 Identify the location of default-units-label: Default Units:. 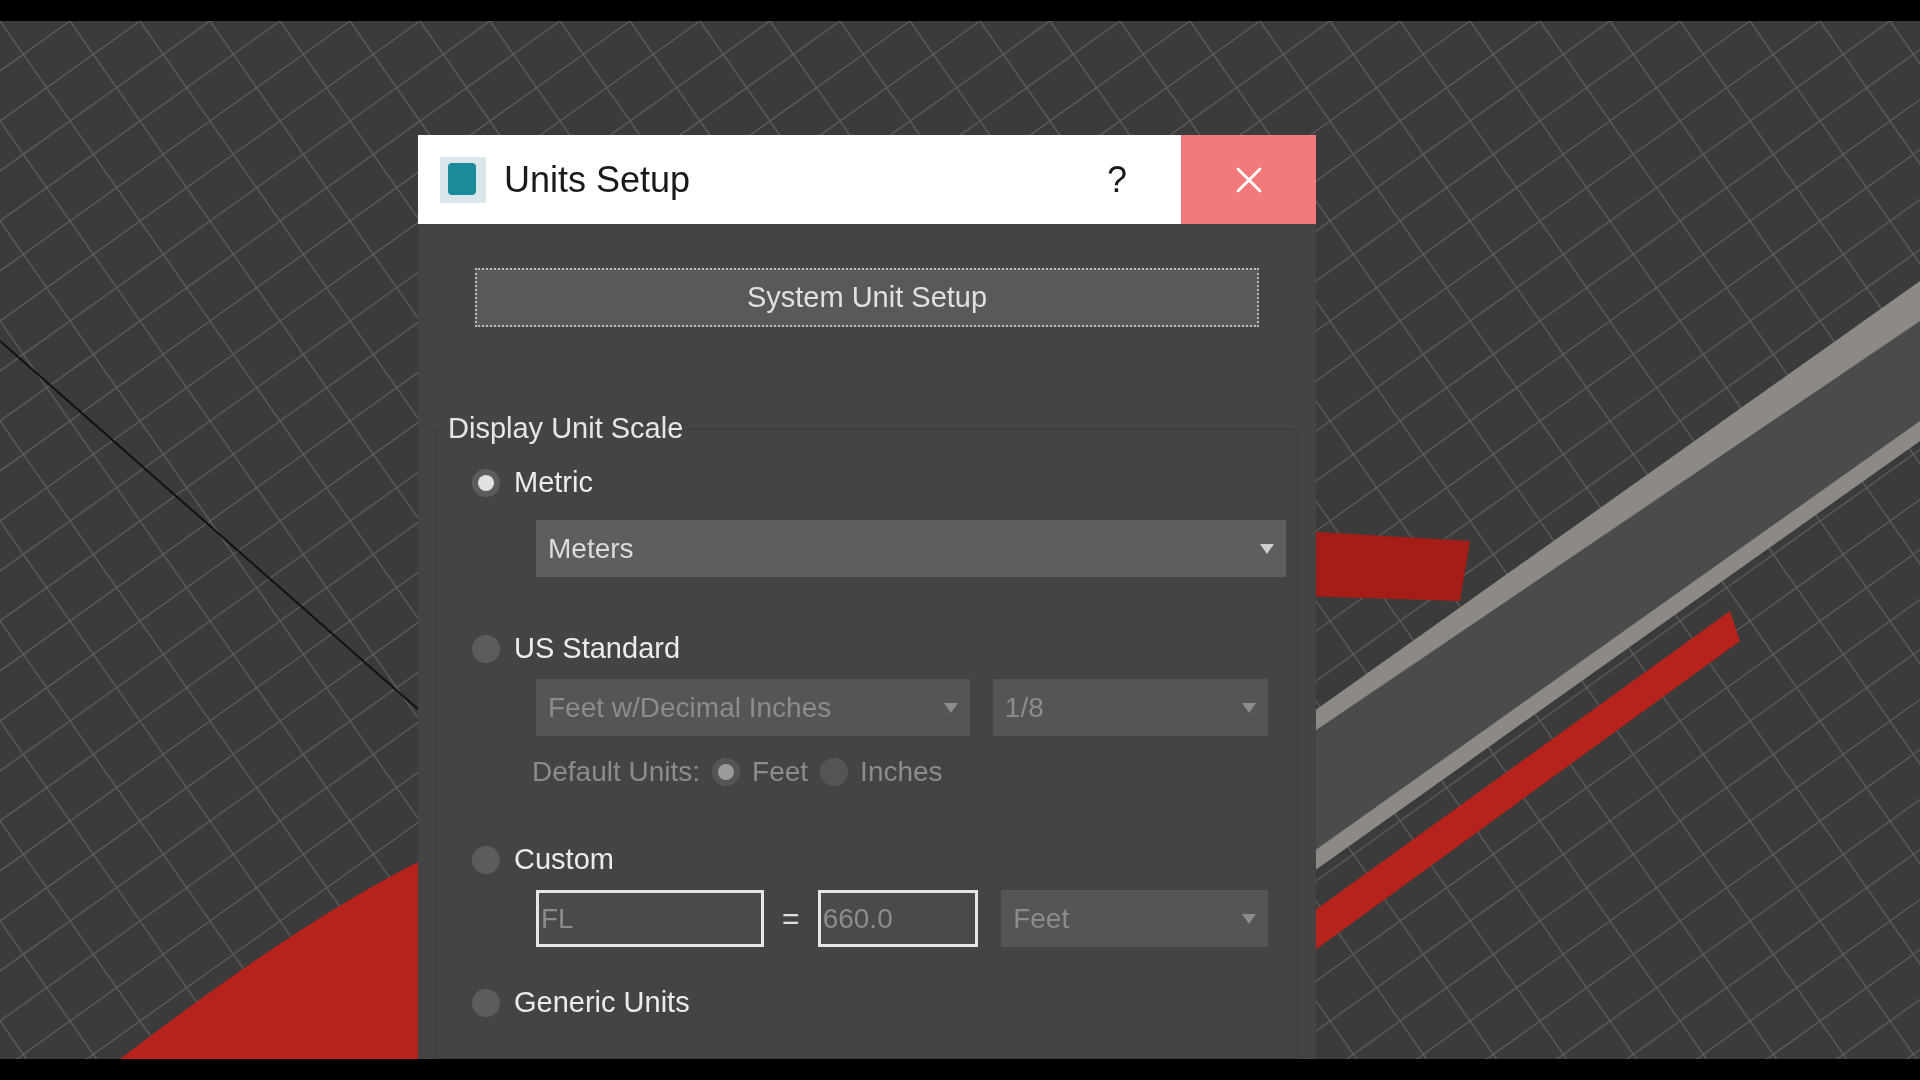
(616, 772).